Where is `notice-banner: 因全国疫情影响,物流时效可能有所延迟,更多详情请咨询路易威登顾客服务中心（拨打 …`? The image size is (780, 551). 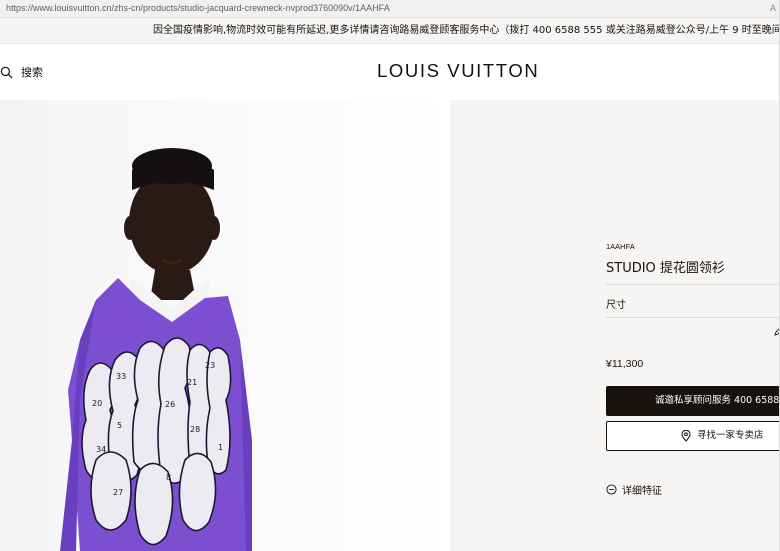
notice-banner: 因全国疫情影响,物流时效可能有所延迟,更多详情请咨询路易威登顾客服务中心（拨打 … is located at coordinates (390, 31).